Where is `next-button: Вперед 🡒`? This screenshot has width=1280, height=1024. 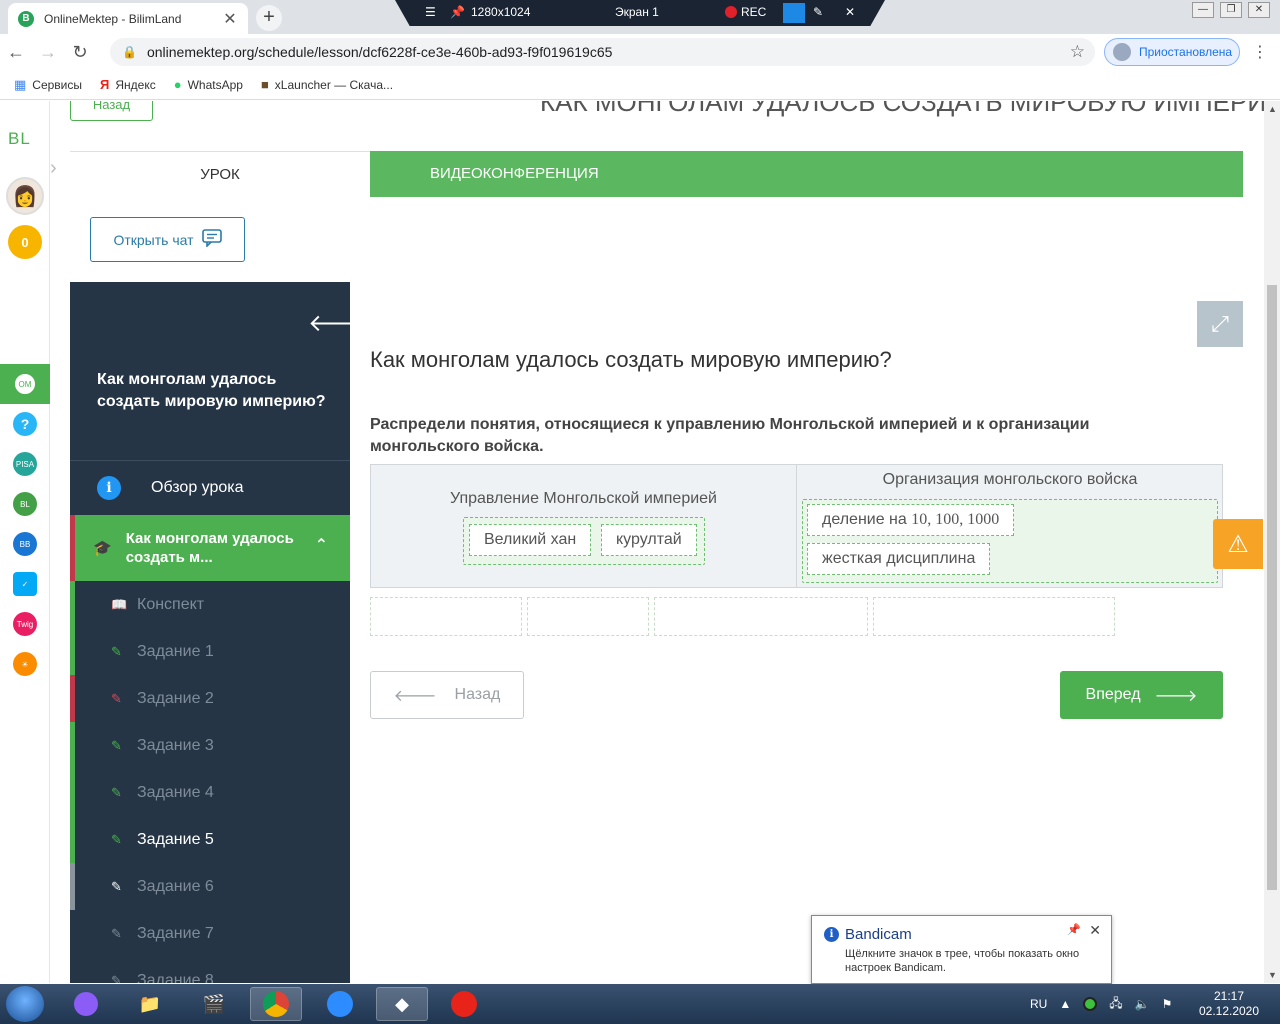
next-button: Вперед 🡒 is located at coordinates (1141, 695).